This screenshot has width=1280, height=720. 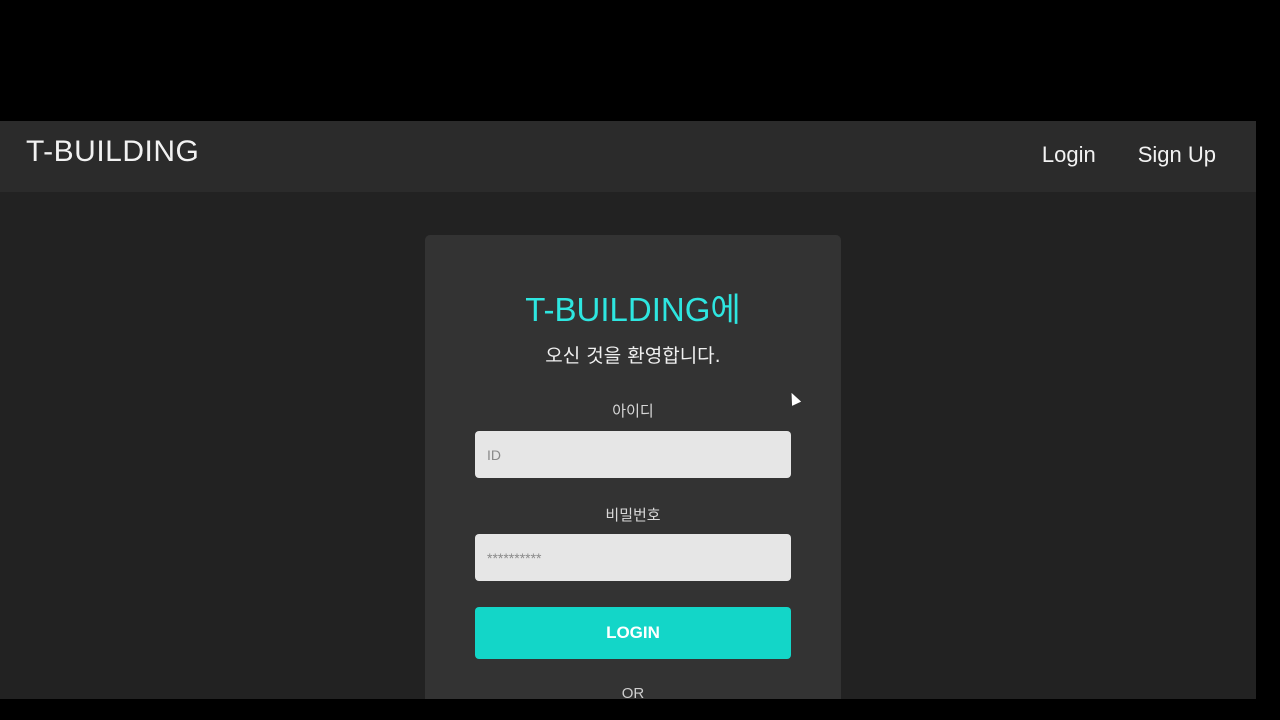 What do you see at coordinates (628, 156) in the screenshot?
I see `navbar: T-BUILDING Login Sign Up` at bounding box center [628, 156].